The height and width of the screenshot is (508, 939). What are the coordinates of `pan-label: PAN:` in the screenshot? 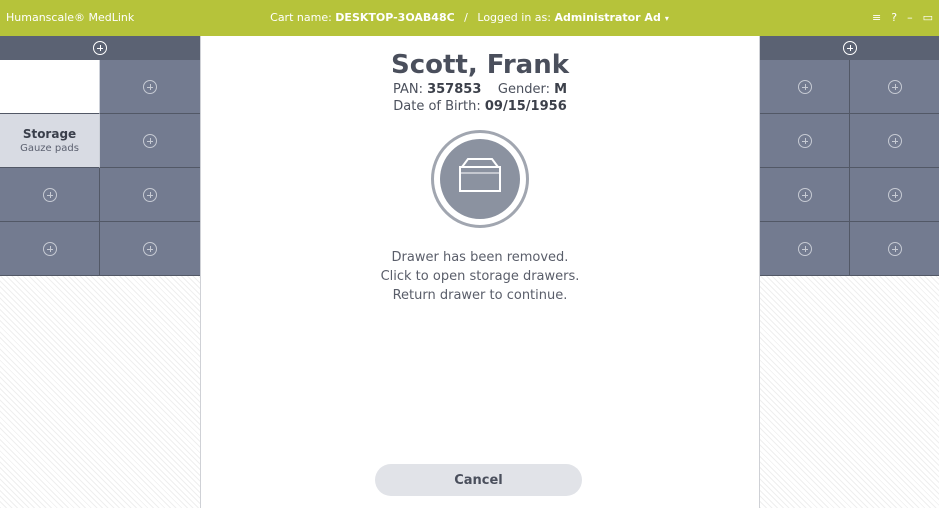 It's located at (407, 89).